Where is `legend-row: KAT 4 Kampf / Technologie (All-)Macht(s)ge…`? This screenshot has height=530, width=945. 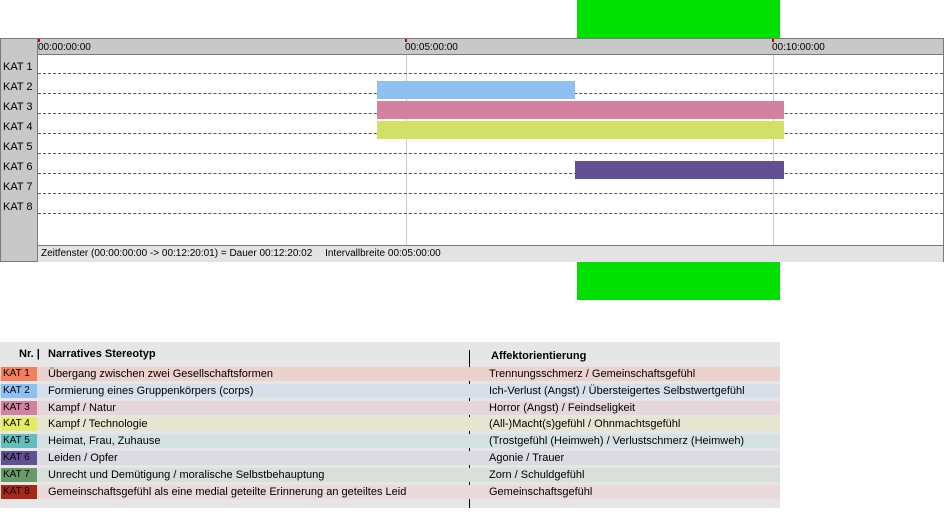 legend-row: KAT 4 Kampf / Technologie (All-)Macht(s)ge… is located at coordinates (390, 424).